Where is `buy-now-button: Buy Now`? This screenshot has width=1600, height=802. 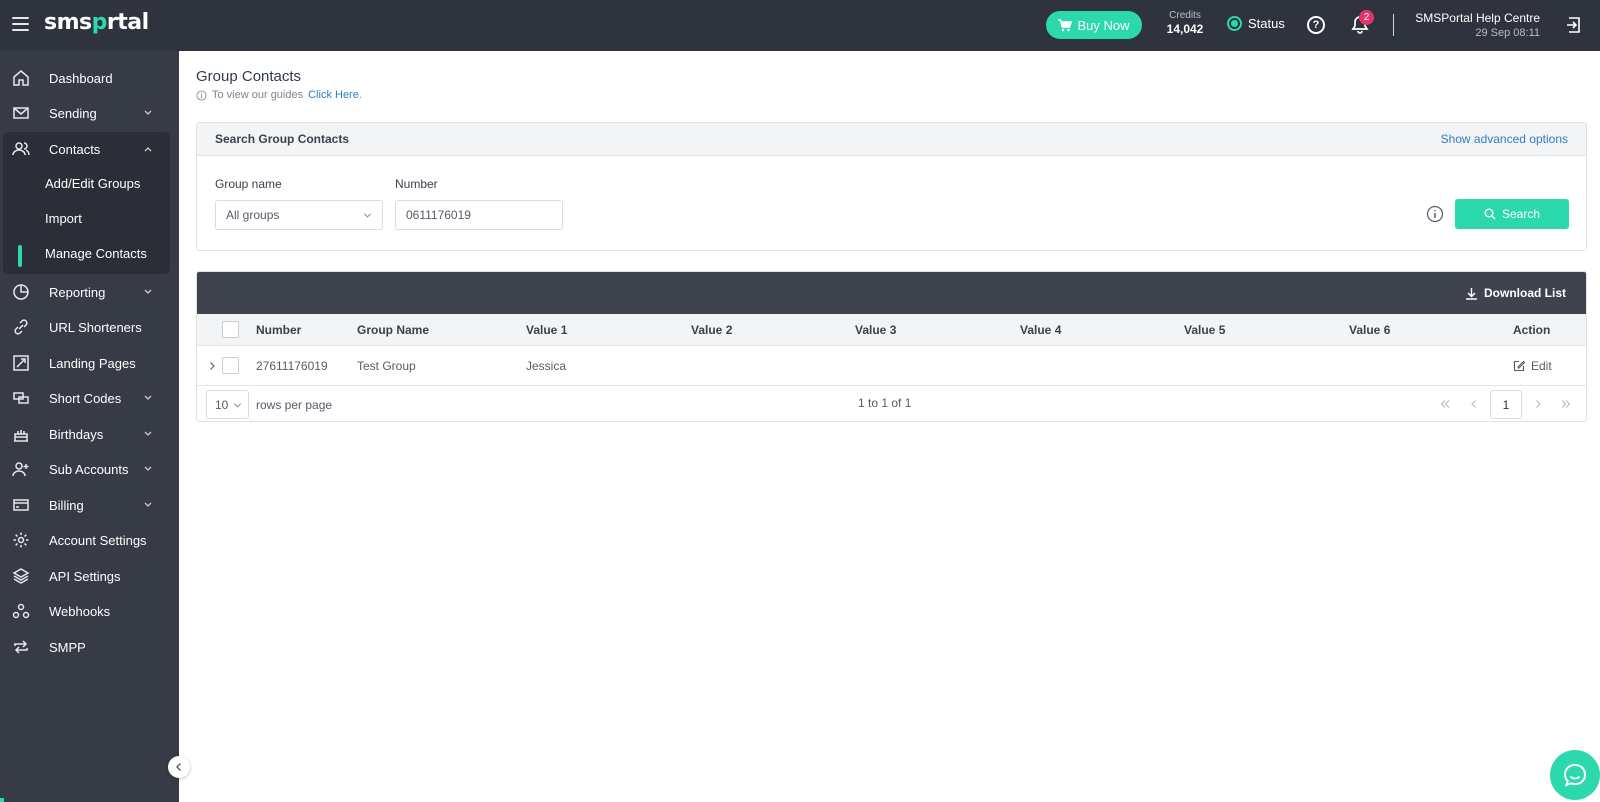 buy-now-button: Buy Now is located at coordinates (1094, 25).